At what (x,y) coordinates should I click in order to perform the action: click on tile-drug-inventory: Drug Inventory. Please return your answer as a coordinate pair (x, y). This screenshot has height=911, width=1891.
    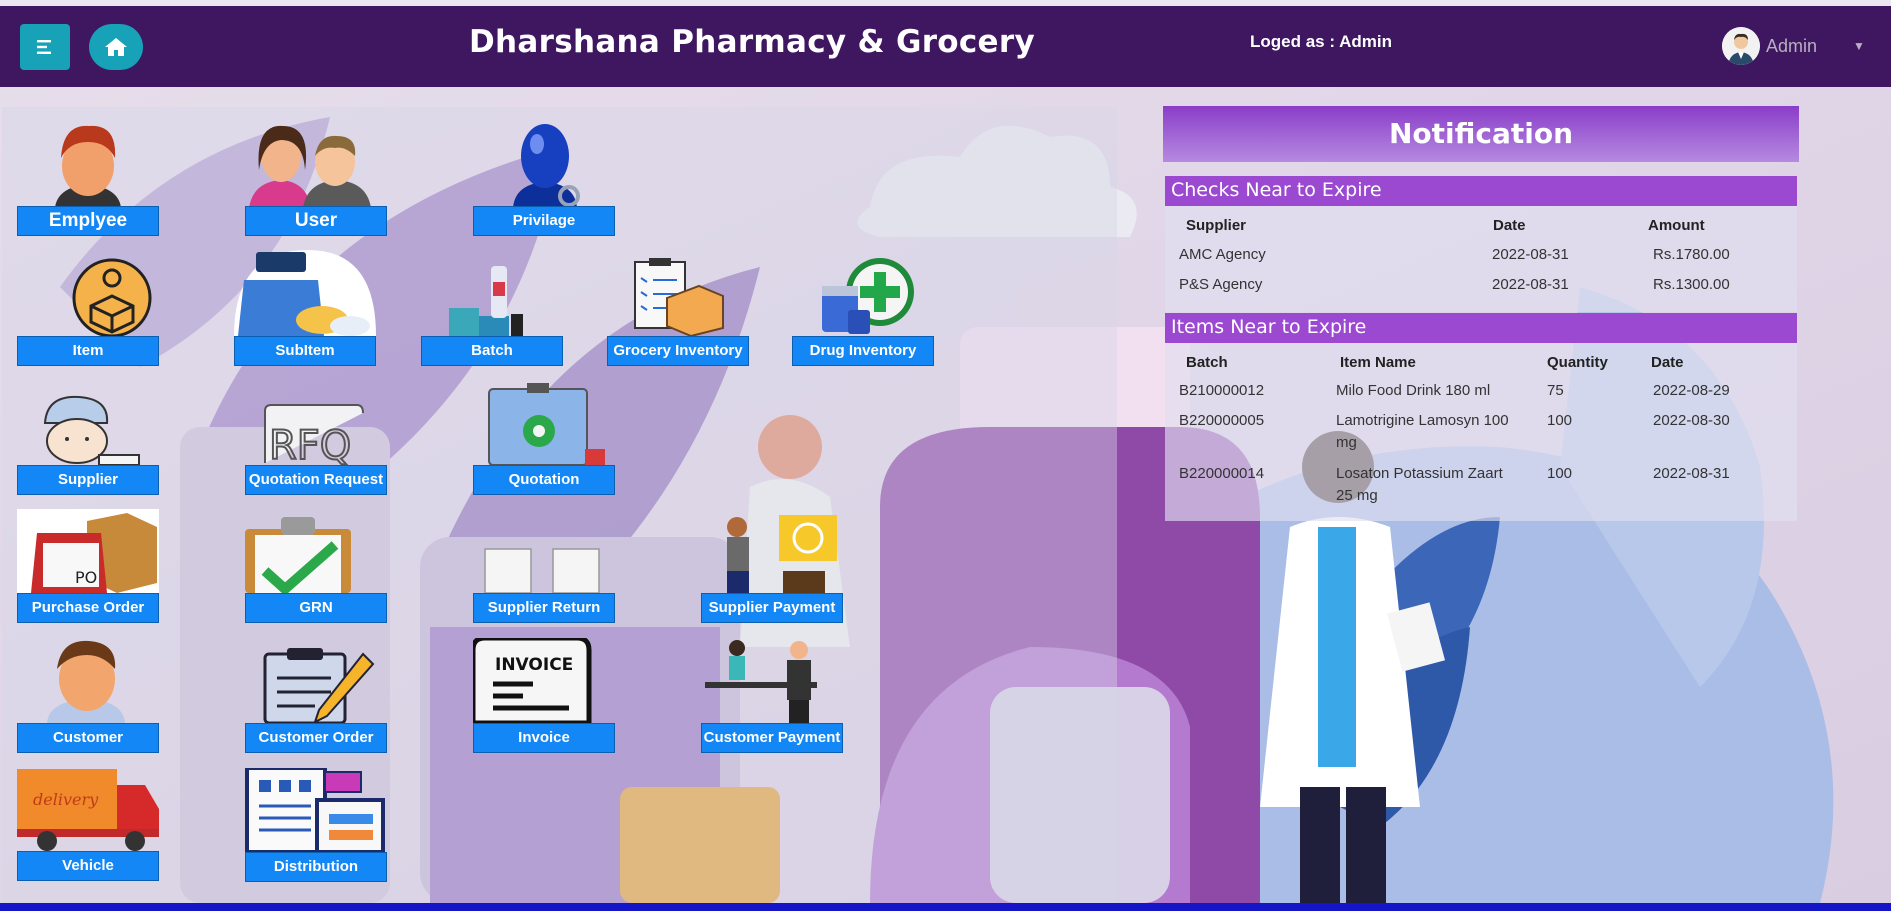
    Looking at the image, I should click on (863, 312).